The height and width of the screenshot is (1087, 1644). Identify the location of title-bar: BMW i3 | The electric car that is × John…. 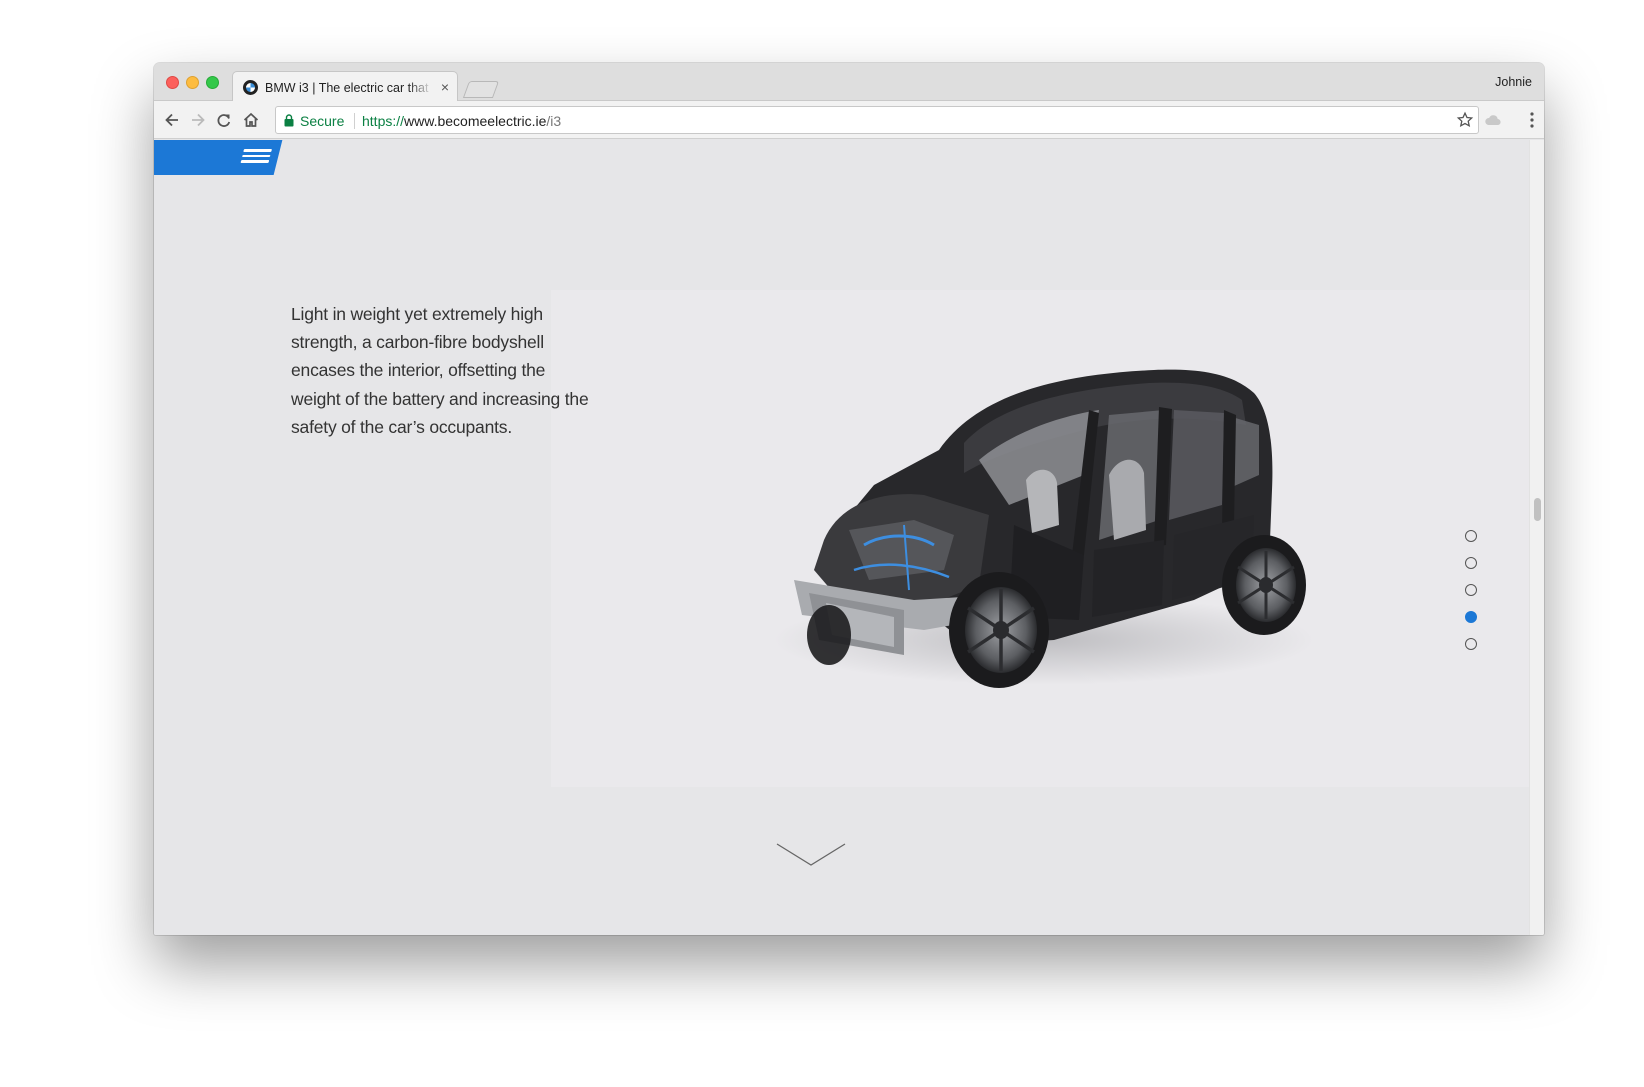
(849, 82).